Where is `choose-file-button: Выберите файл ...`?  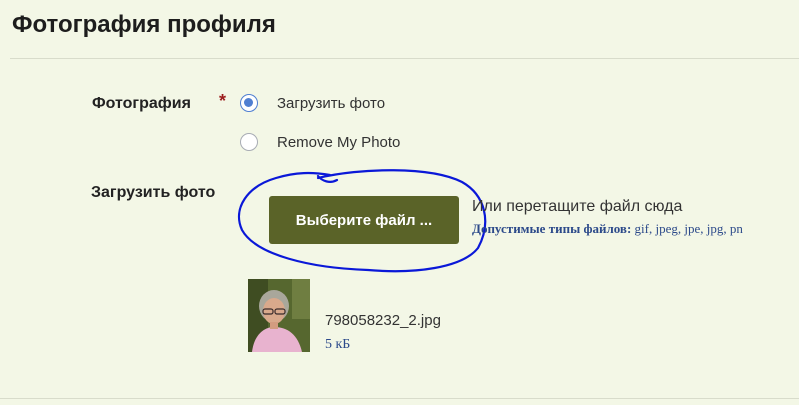 choose-file-button: Выберите файл ... is located at coordinates (364, 220).